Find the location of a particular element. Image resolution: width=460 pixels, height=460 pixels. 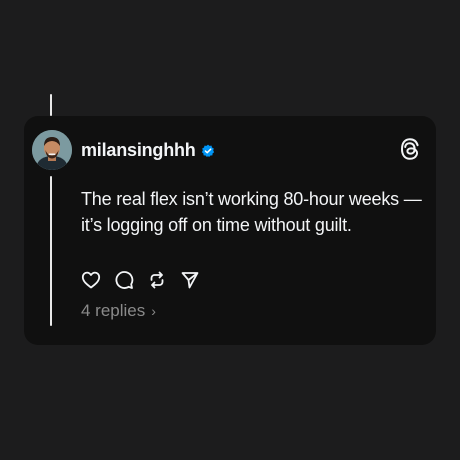

heart-icon is located at coordinates (91, 280).